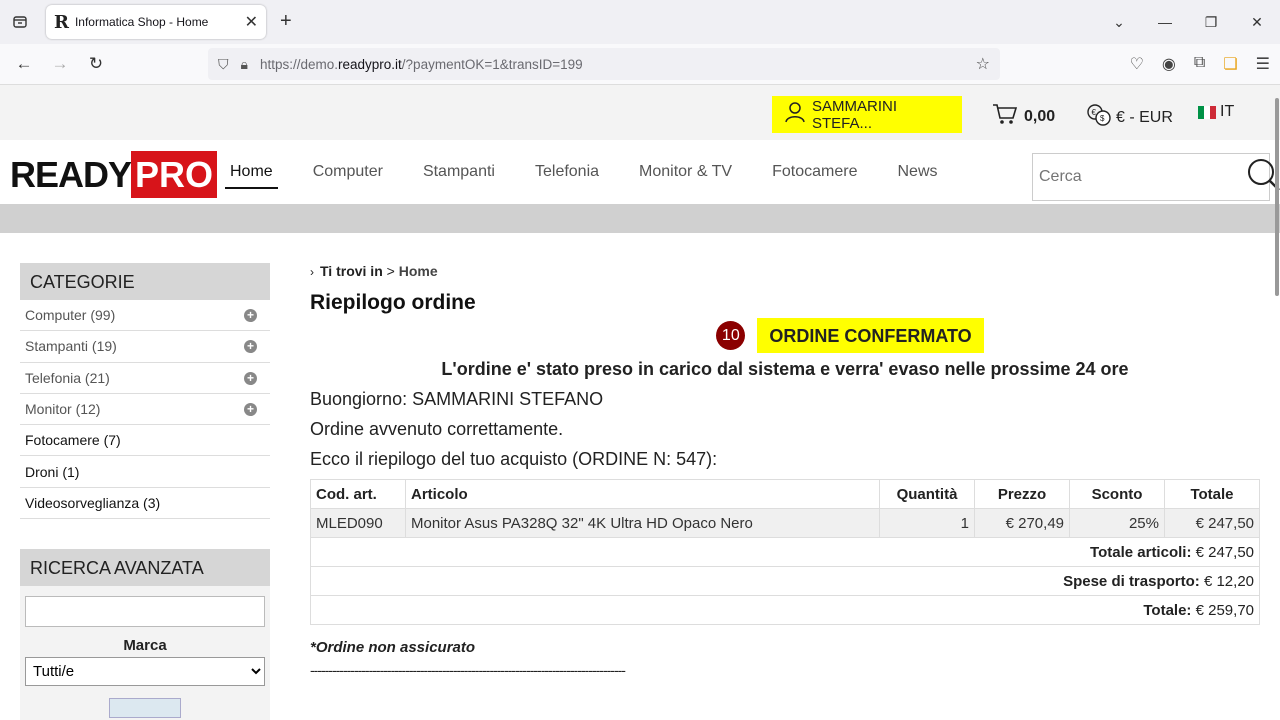  Describe the element at coordinates (393, 647) in the screenshot. I see `insurance-note: *Ordine non assicurato` at that location.